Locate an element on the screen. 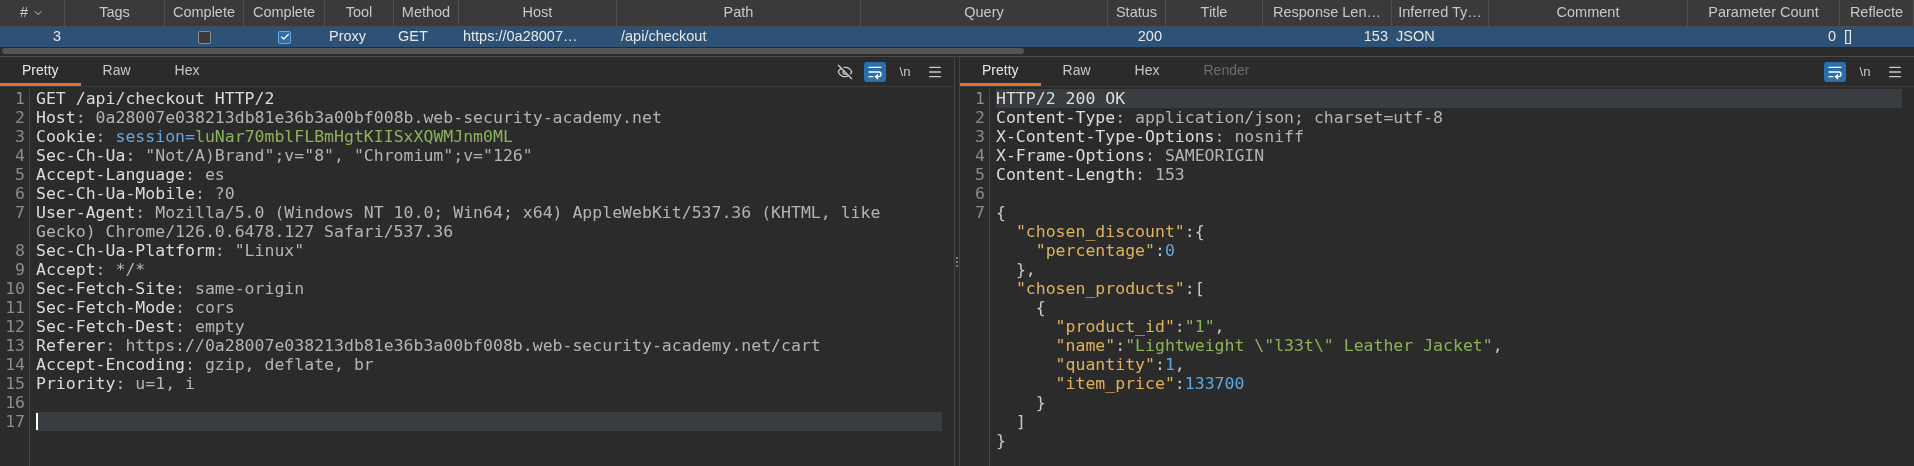  code-line: Accept: */* is located at coordinates (91, 269).